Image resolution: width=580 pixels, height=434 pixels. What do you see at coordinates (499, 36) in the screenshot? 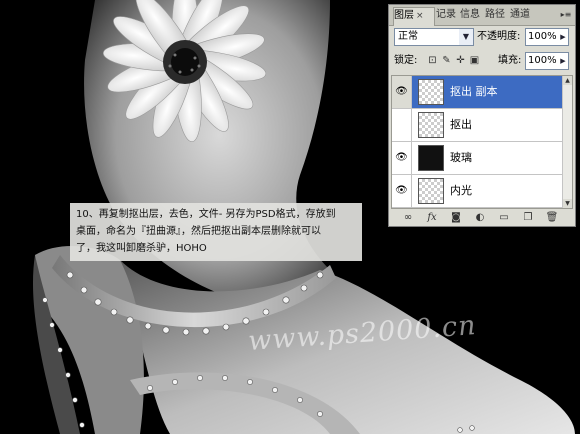
I see `opacity-label: 不透明度:` at bounding box center [499, 36].